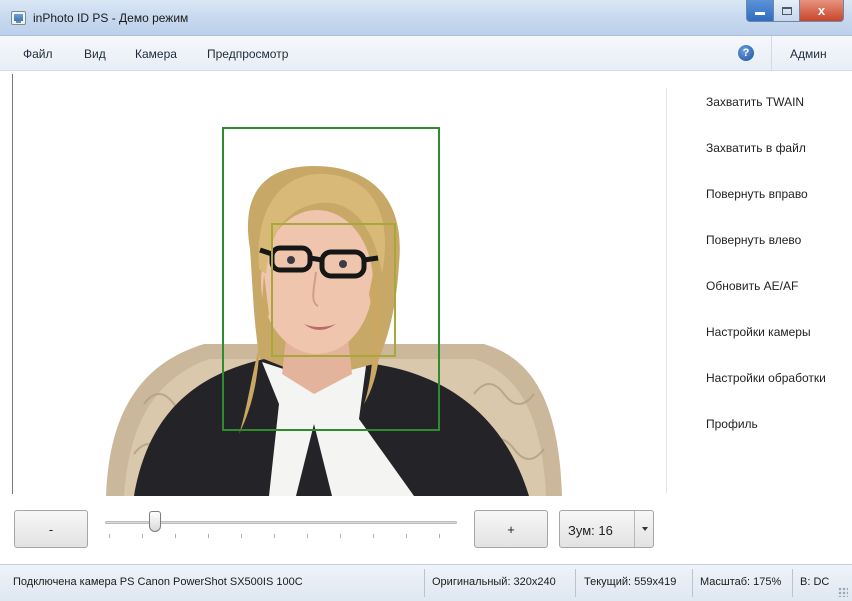 Image resolution: width=852 pixels, height=601 pixels. What do you see at coordinates (280, 525) in the screenshot?
I see `zoom-slider` at bounding box center [280, 525].